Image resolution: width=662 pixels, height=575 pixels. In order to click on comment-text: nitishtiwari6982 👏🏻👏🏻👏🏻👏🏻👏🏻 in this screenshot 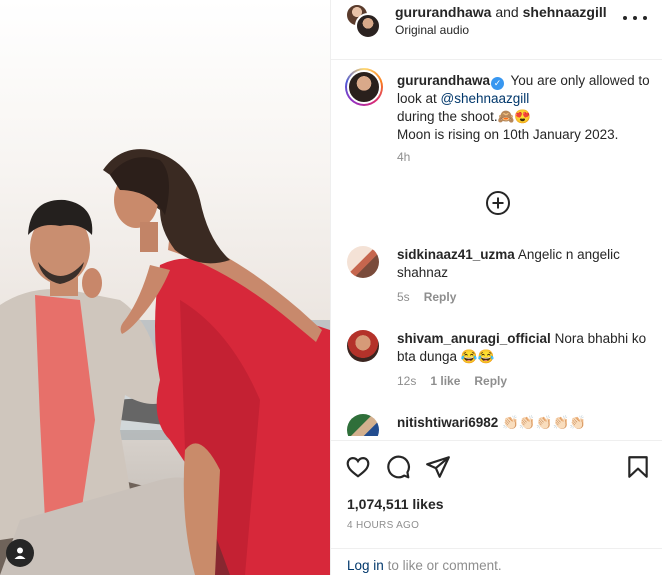, I will do `click(526, 423)`.